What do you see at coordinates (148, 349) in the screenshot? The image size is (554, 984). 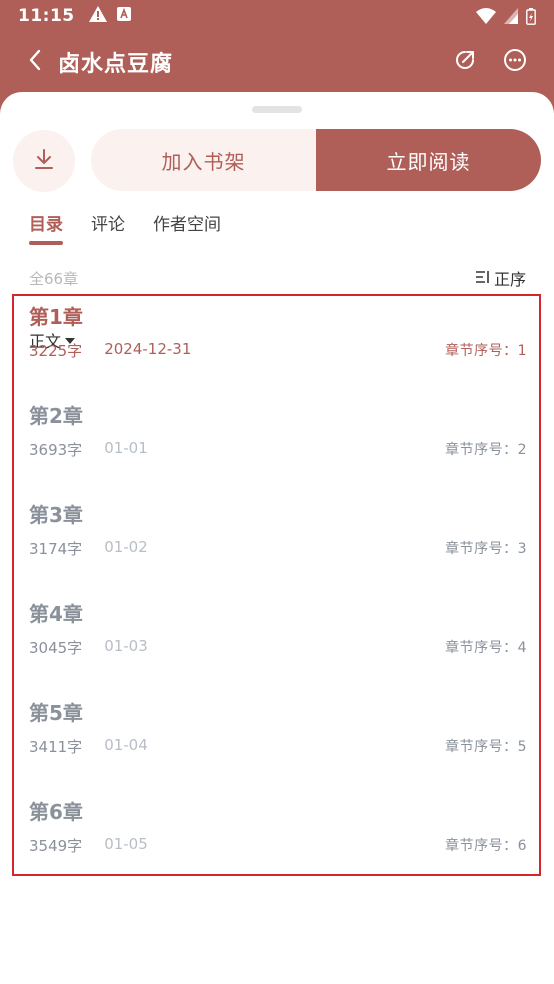 I see `chapter-date: 2024-12-31` at bounding box center [148, 349].